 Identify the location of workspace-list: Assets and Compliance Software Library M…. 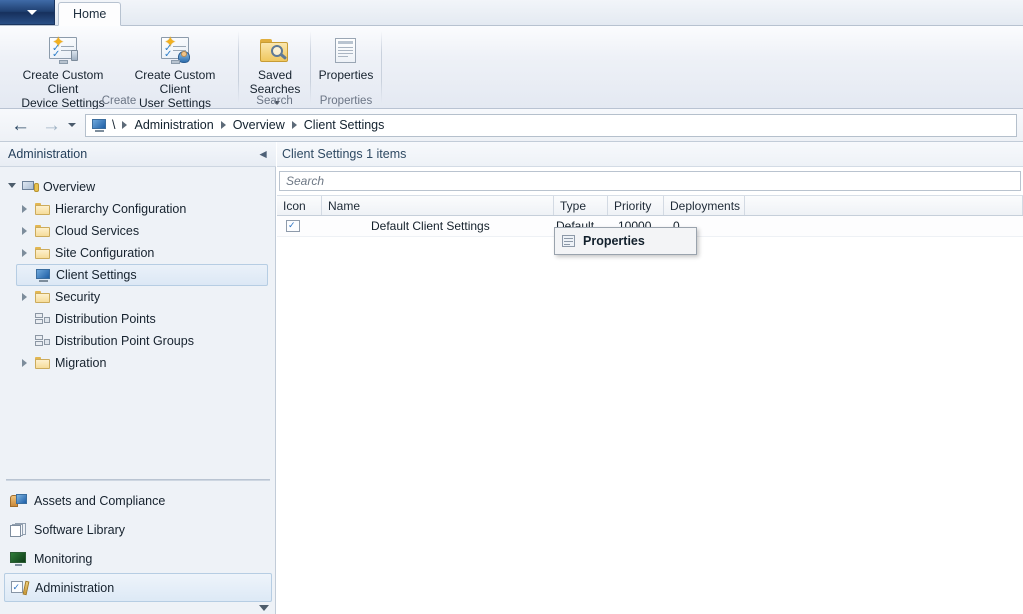
(138, 544).